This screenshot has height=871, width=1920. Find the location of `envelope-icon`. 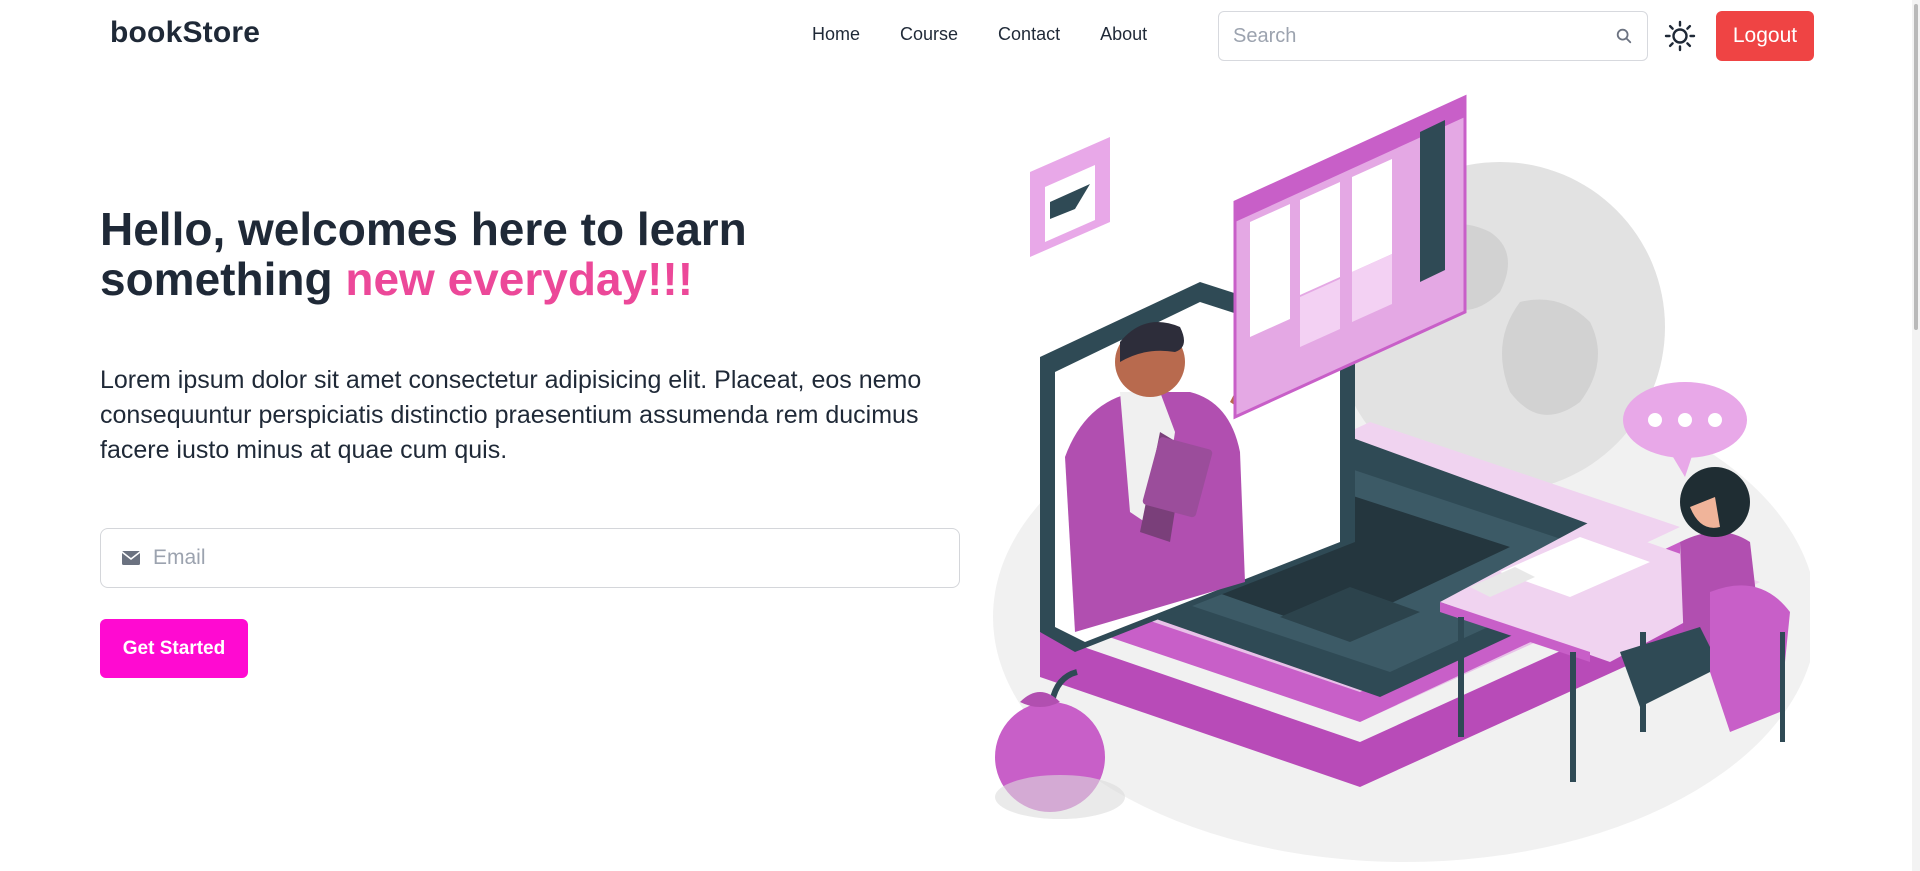

envelope-icon is located at coordinates (131, 558).